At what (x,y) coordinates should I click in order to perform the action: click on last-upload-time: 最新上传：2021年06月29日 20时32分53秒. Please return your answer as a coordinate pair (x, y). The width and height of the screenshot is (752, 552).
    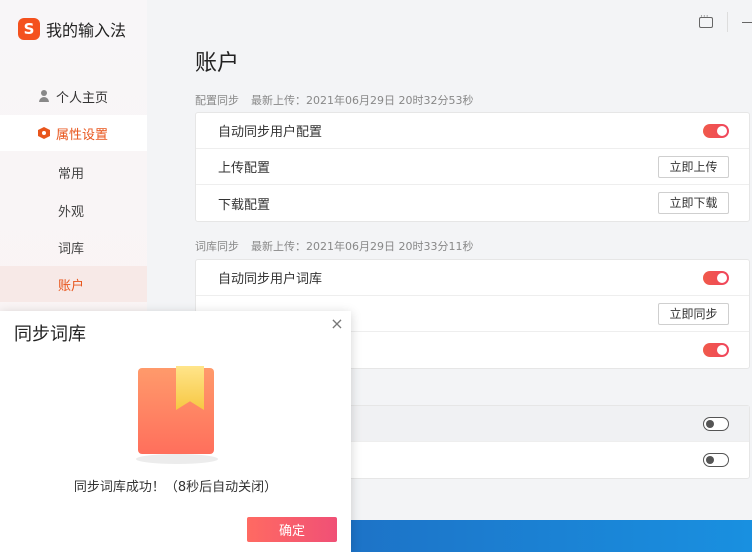
    Looking at the image, I should click on (362, 100).